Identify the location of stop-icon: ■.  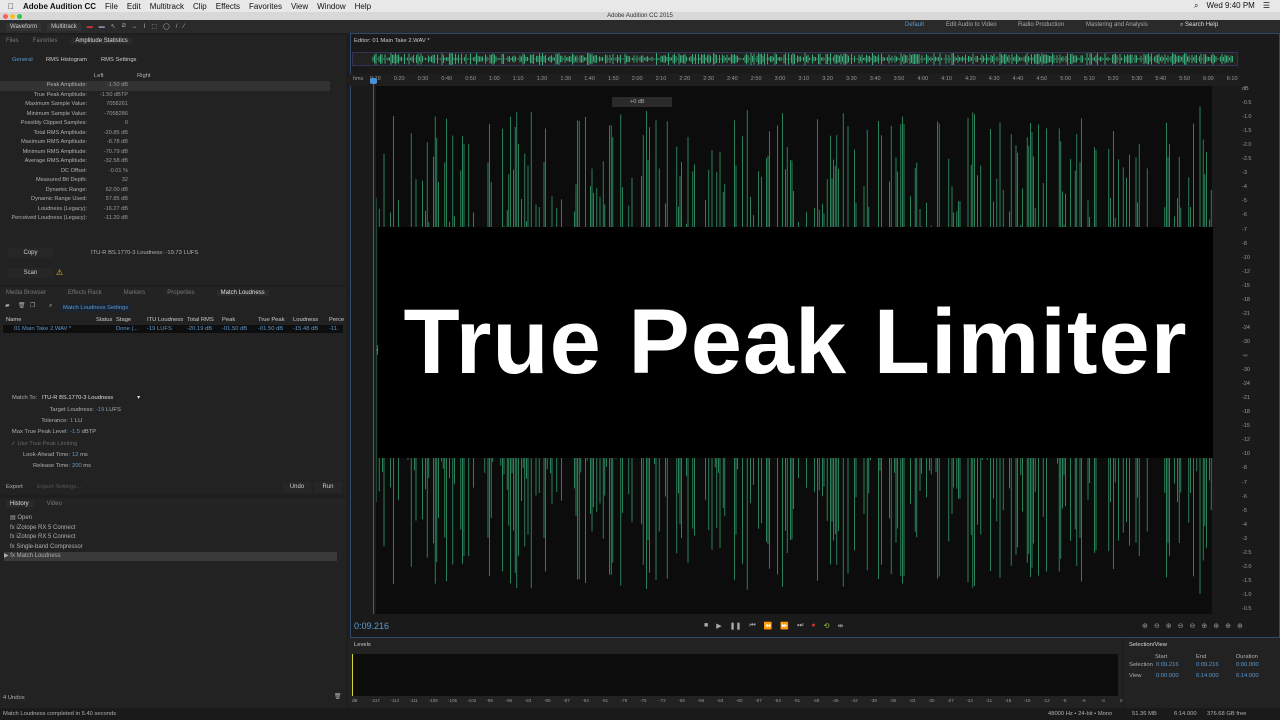
(706, 626).